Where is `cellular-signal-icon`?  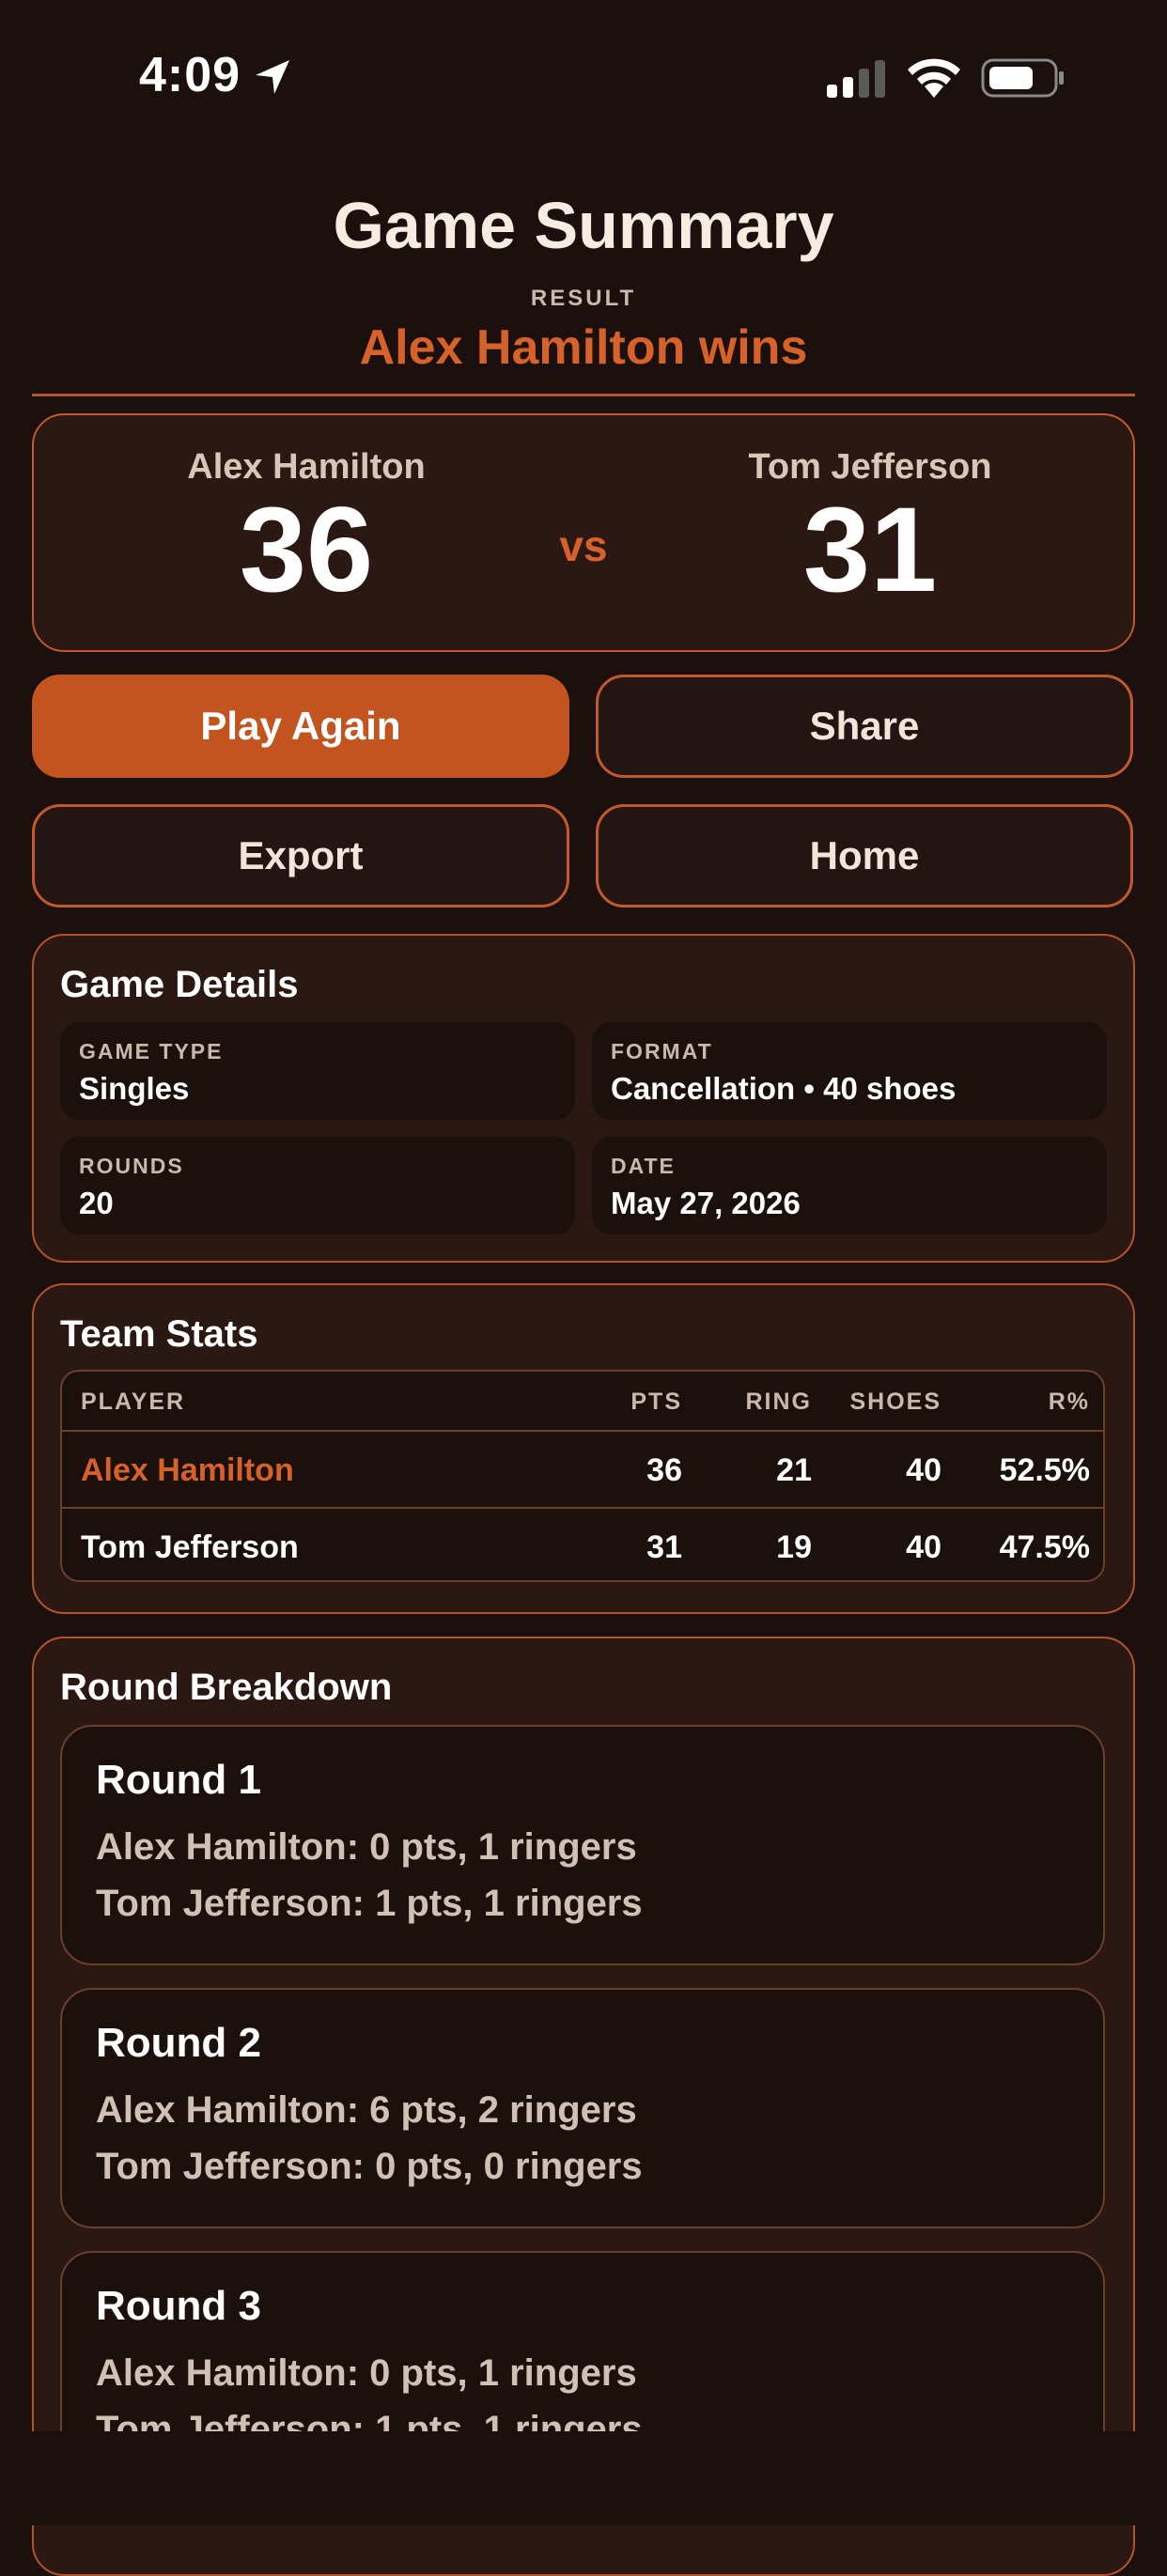 cellular-signal-icon is located at coordinates (857, 81).